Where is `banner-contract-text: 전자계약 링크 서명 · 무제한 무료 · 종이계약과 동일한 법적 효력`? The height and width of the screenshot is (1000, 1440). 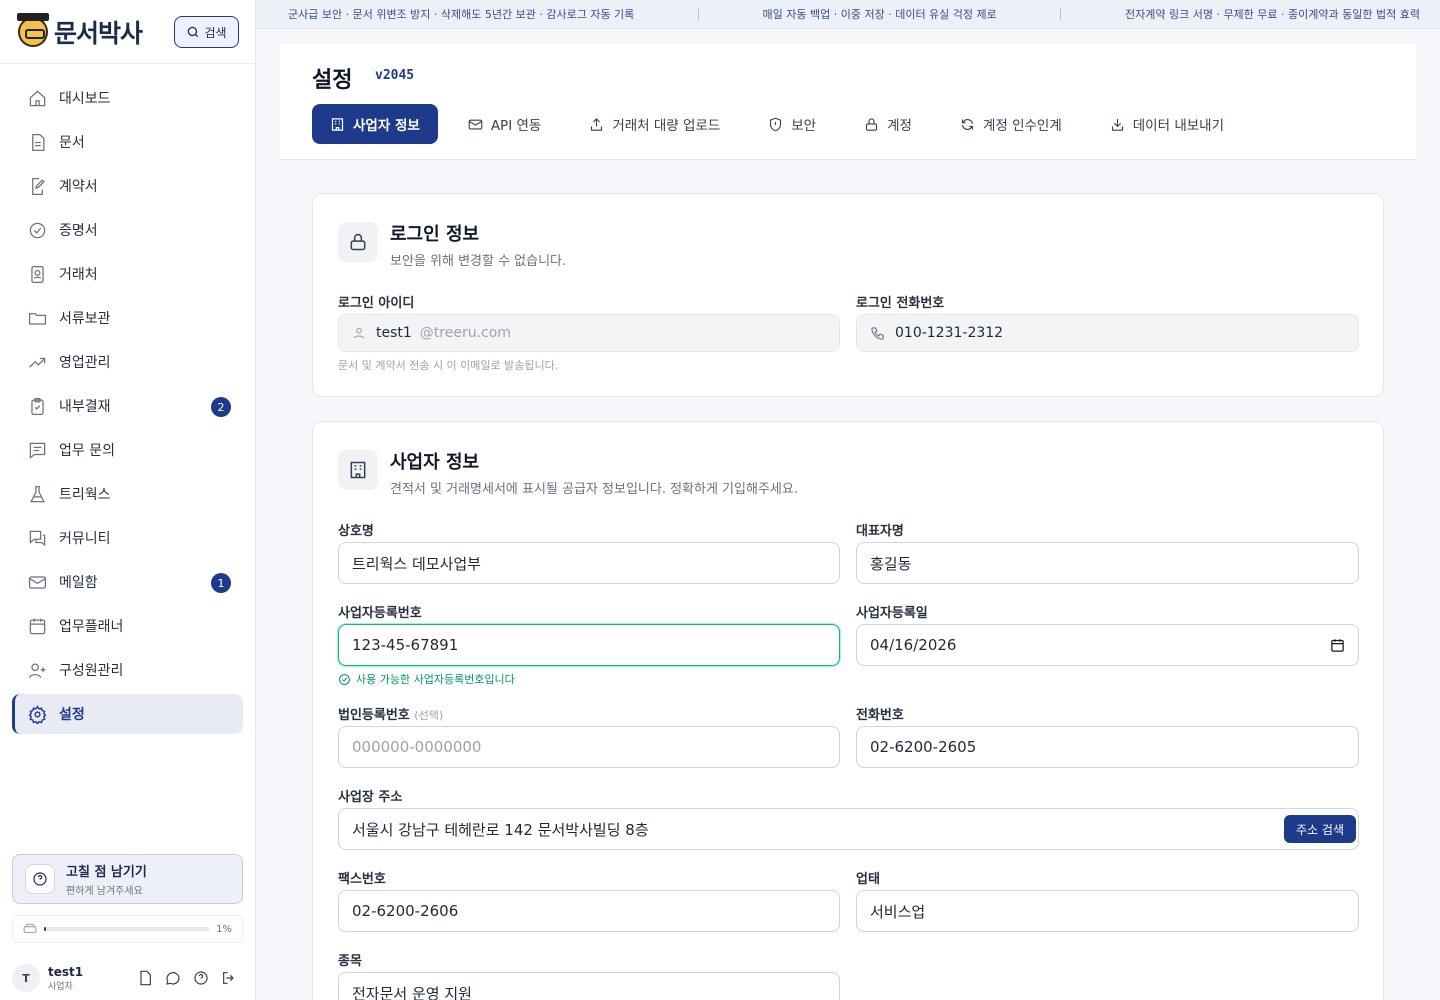 banner-contract-text: 전자계약 링크 서명 · 무제한 무료 · 종이계약과 동일한 법적 효력 is located at coordinates (1272, 14).